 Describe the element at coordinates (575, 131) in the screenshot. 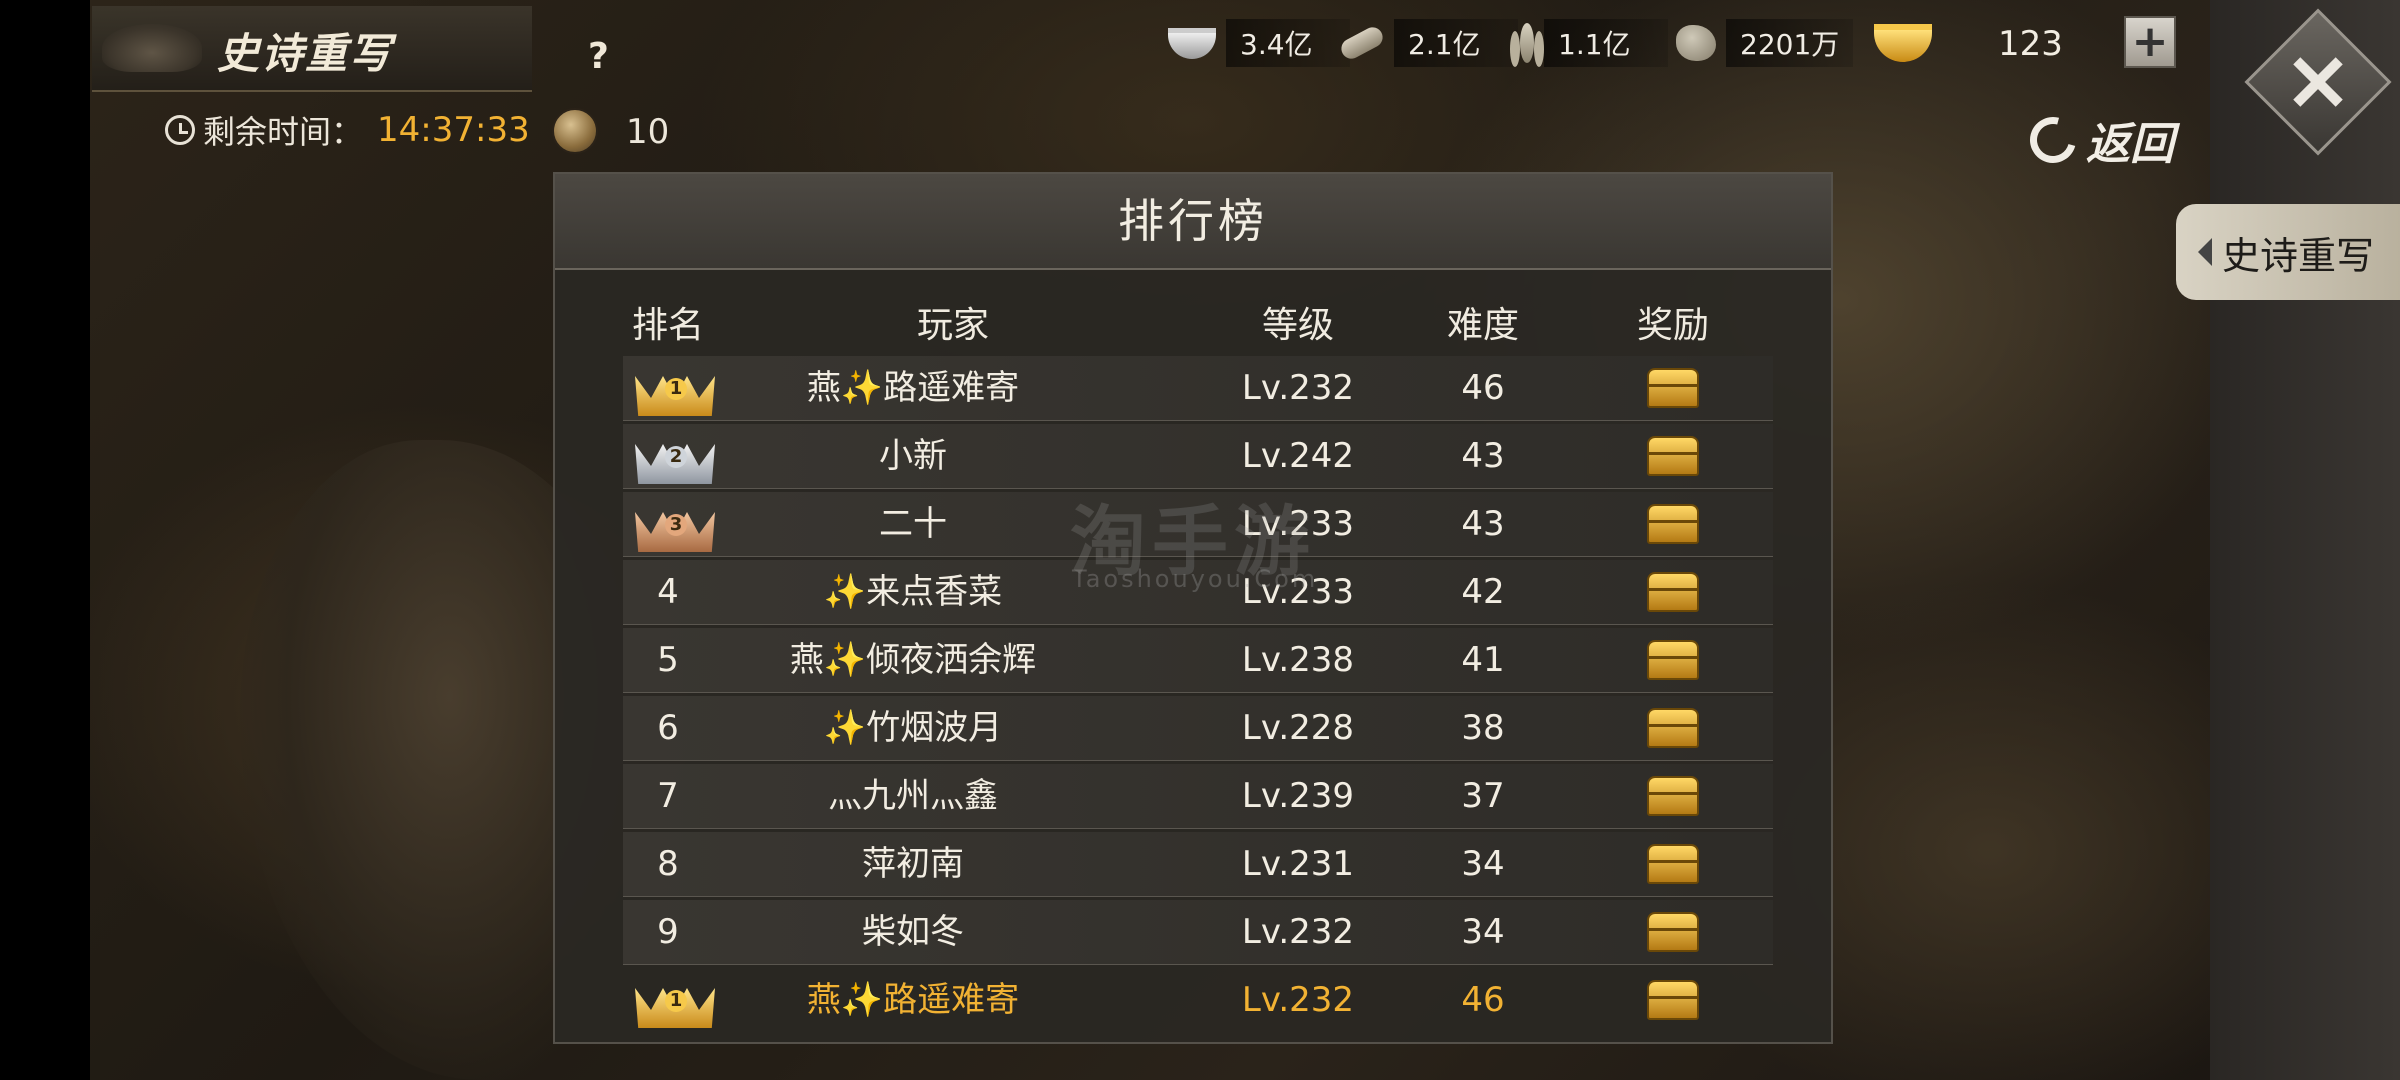

I see `token-icon` at that location.